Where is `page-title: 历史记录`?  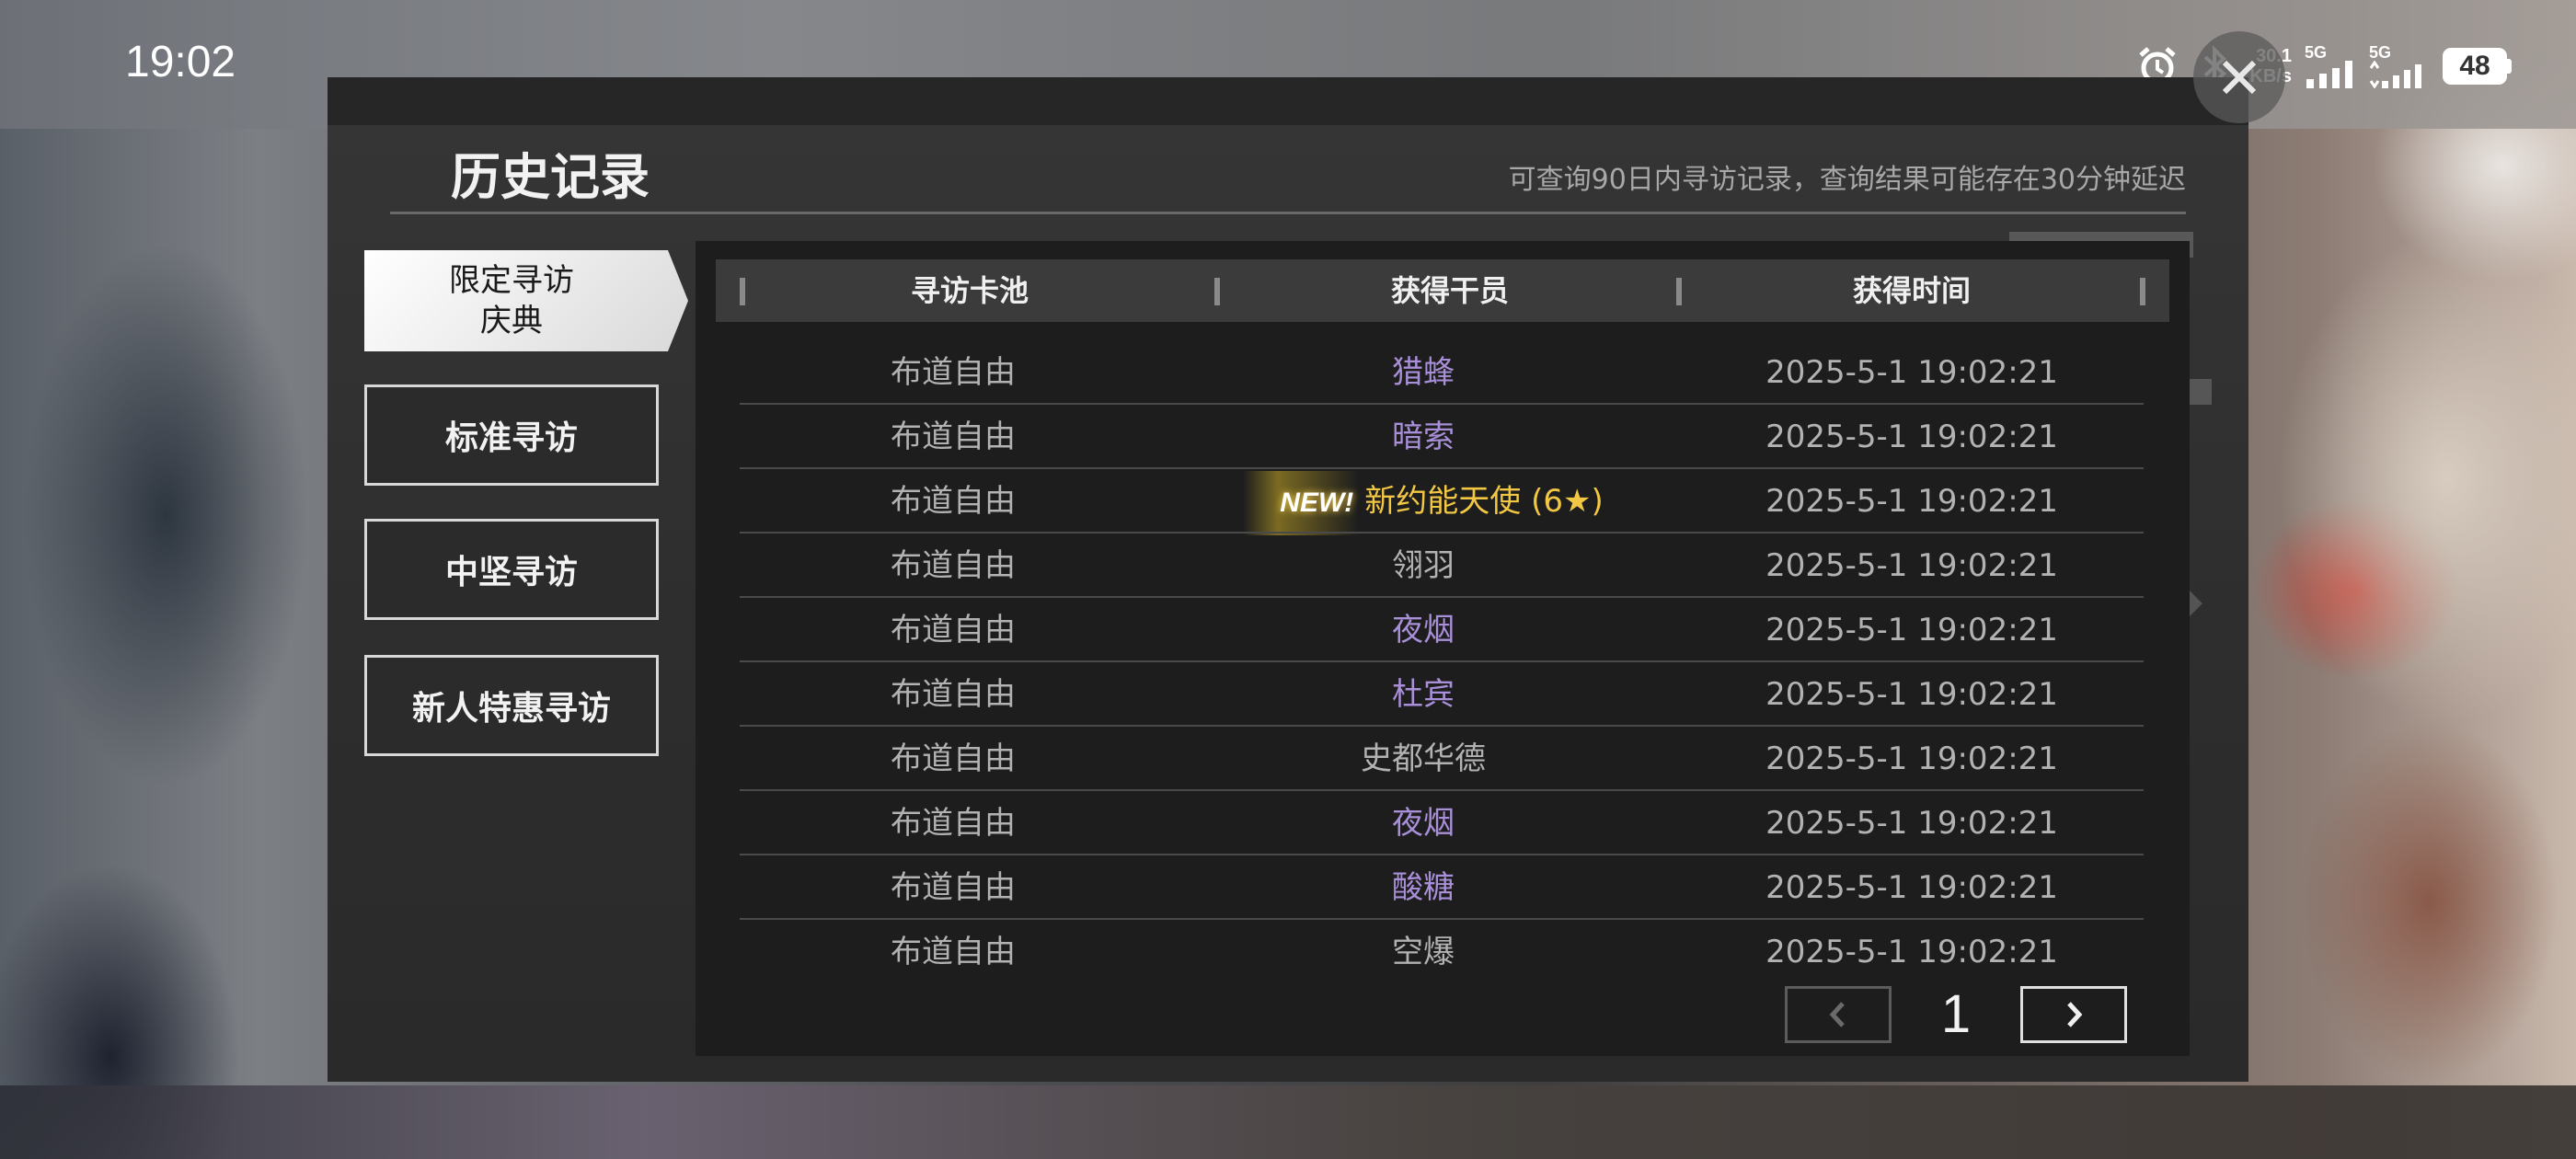
page-title: 历史记录 is located at coordinates (550, 177).